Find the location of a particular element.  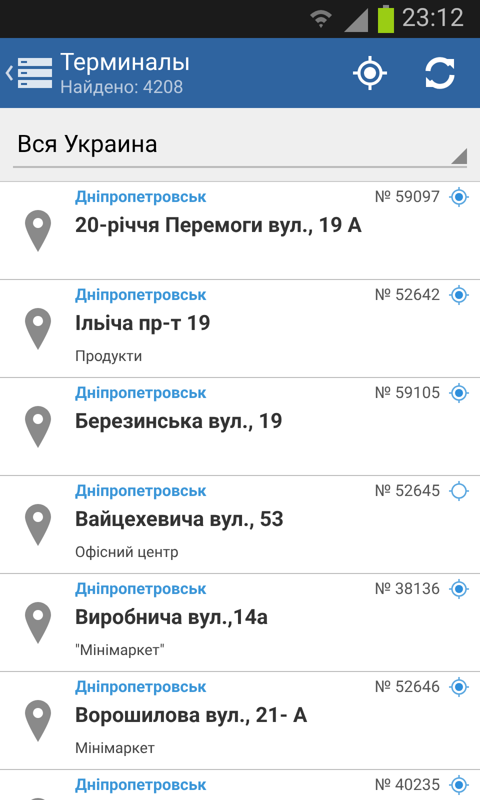

terminal-list-item: Дніпропетровськ № 40235 is located at coordinates (240, 785).